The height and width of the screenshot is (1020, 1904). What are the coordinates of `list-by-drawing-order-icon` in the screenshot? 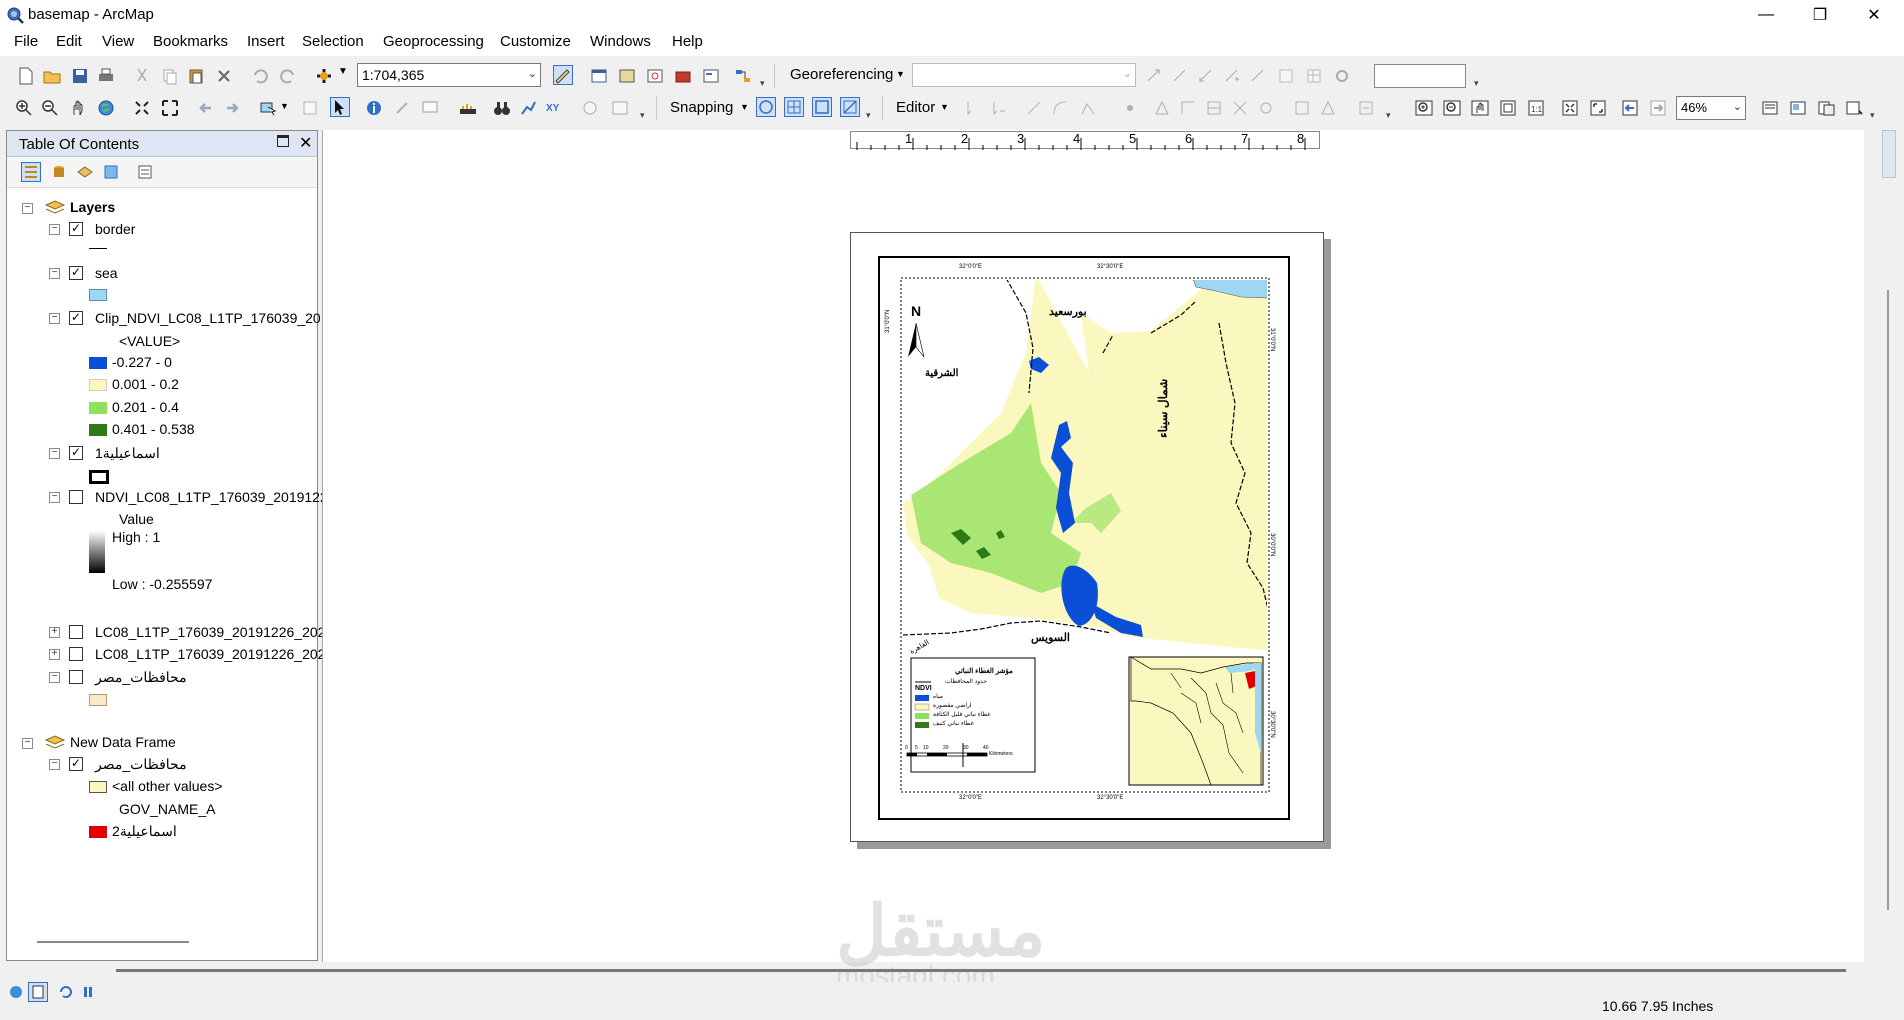 It's located at (31, 172).